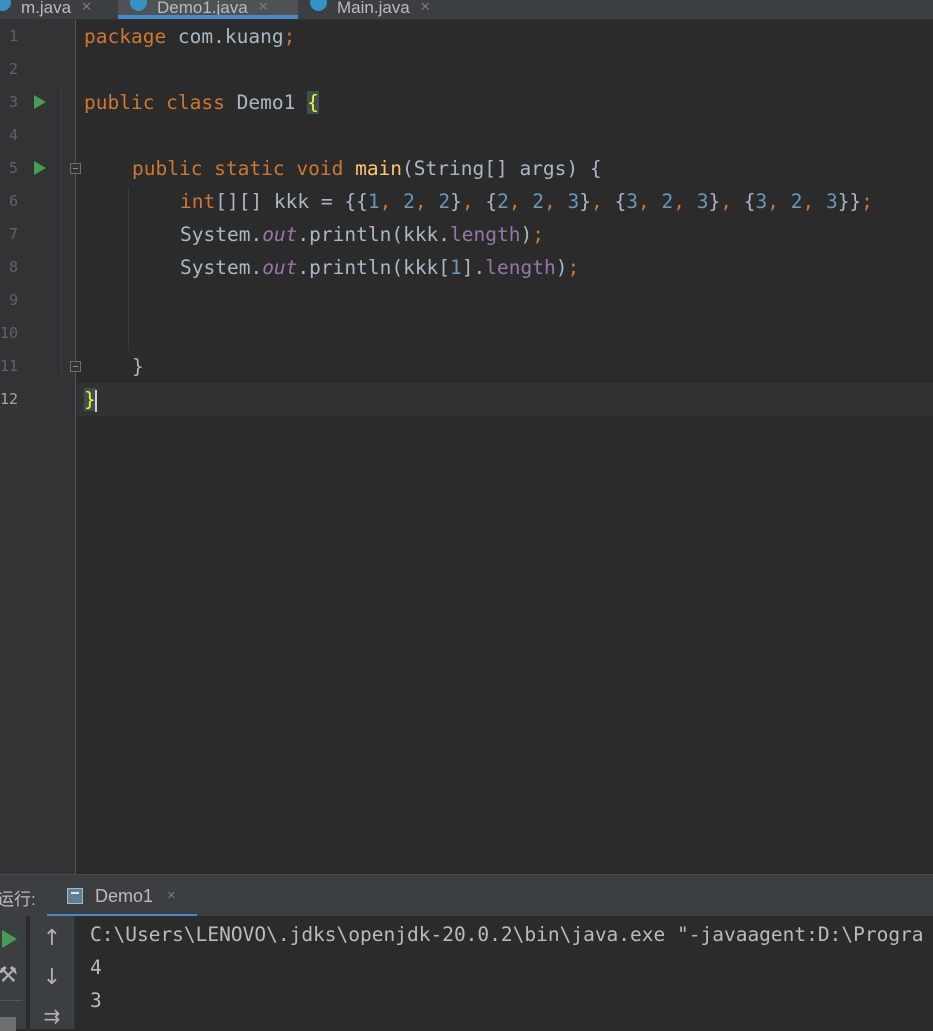  I want to click on code-line-1: package com.kuang;, so click(190, 36).